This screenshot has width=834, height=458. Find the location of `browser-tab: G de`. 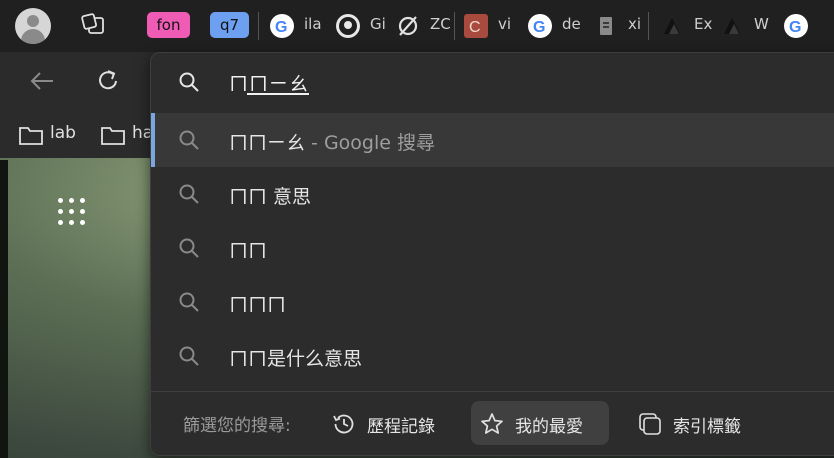

browser-tab: G de is located at coordinates (553, 26).